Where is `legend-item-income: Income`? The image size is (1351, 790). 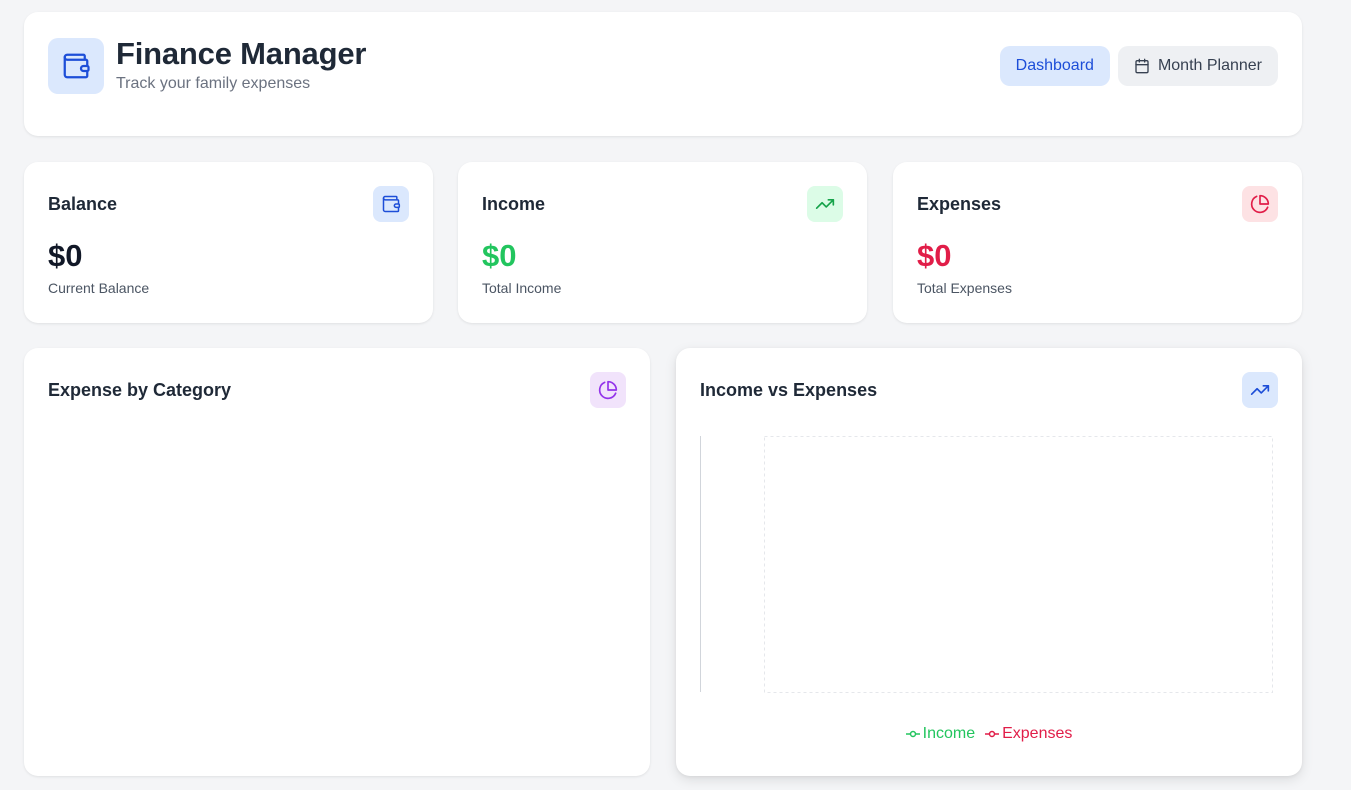 legend-item-income: Income is located at coordinates (940, 734).